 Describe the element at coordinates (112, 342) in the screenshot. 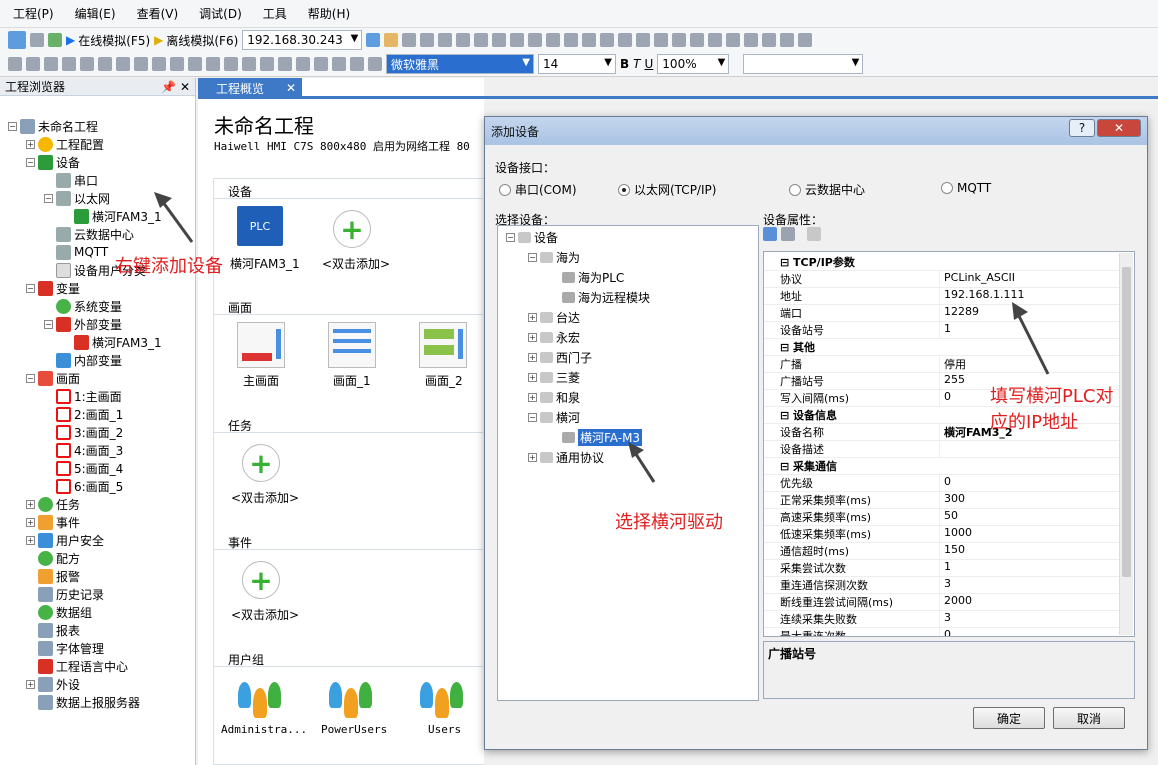

I see `explorer-item: 横河FAM3_1` at that location.